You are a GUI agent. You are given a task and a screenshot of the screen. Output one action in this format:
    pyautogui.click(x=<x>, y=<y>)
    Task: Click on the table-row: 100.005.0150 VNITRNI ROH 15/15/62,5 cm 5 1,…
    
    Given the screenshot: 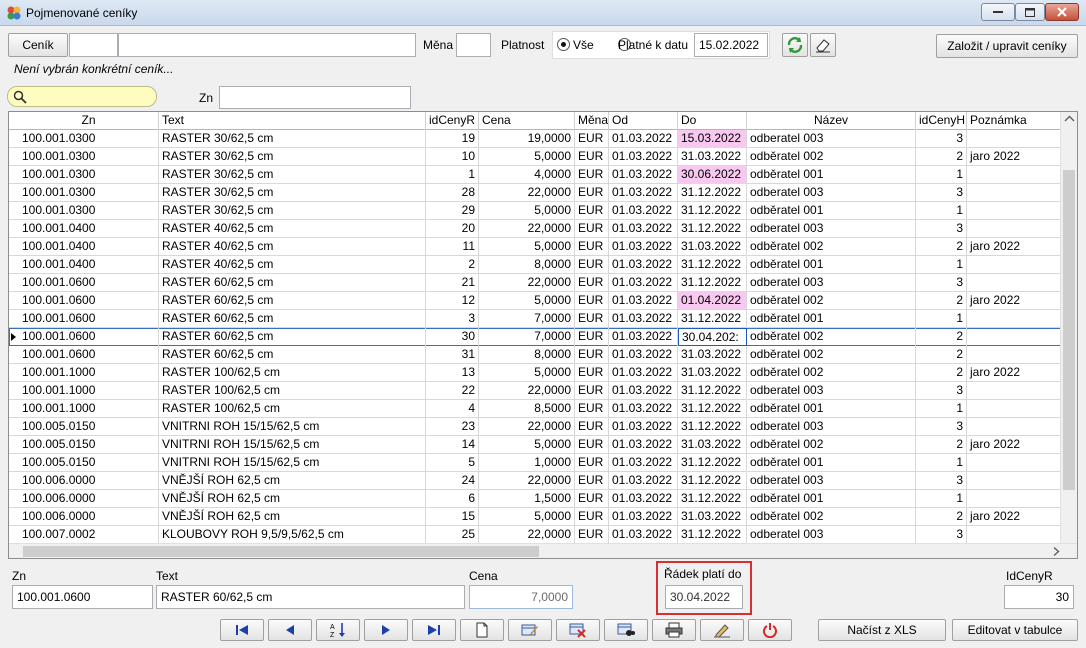 What is the action you would take?
    pyautogui.click(x=535, y=463)
    